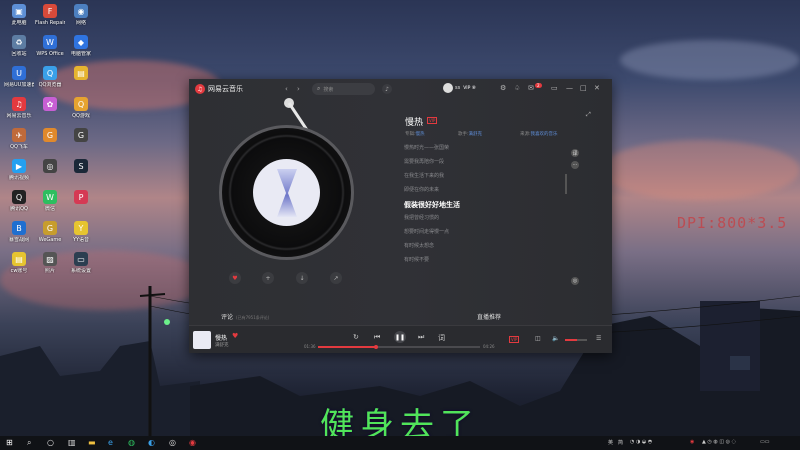  I want to click on desktop-icon: W WPS Office, so click(50, 46).